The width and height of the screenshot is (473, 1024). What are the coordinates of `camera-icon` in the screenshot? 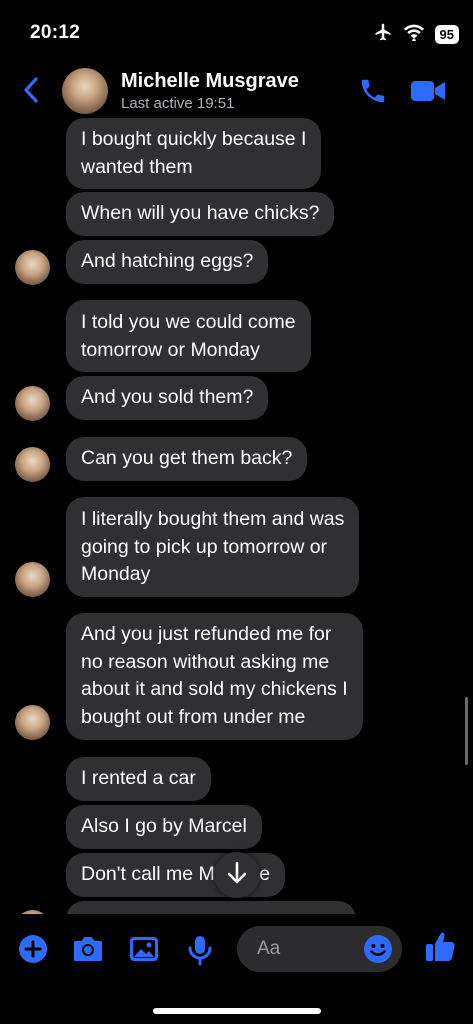 It's located at (88, 951).